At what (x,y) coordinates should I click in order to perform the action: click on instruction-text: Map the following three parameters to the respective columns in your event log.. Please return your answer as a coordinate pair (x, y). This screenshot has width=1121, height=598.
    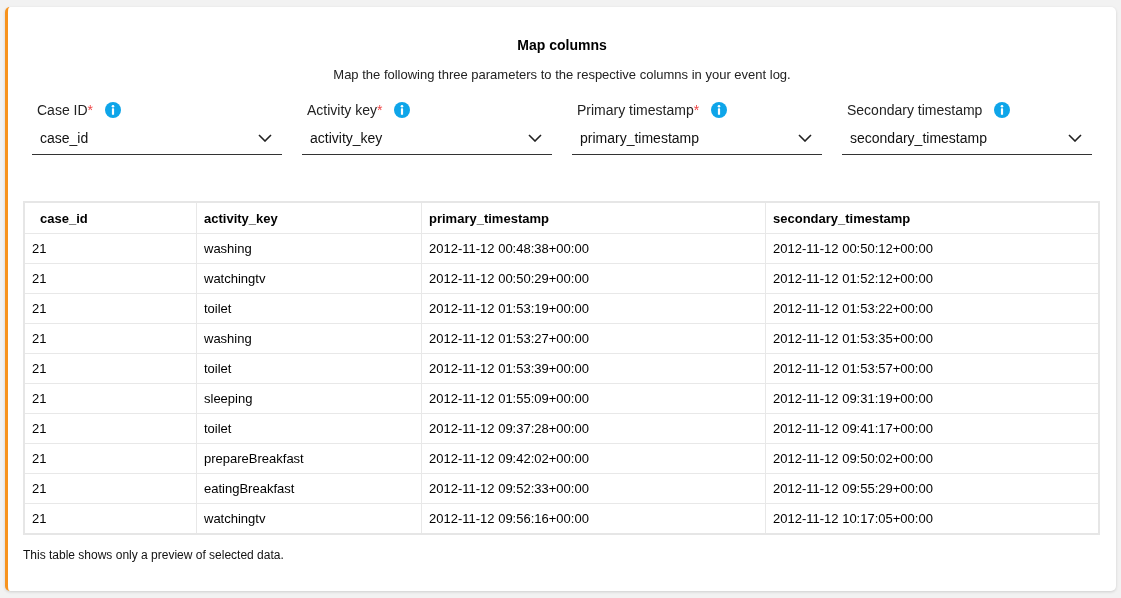
    Looking at the image, I should click on (562, 74).